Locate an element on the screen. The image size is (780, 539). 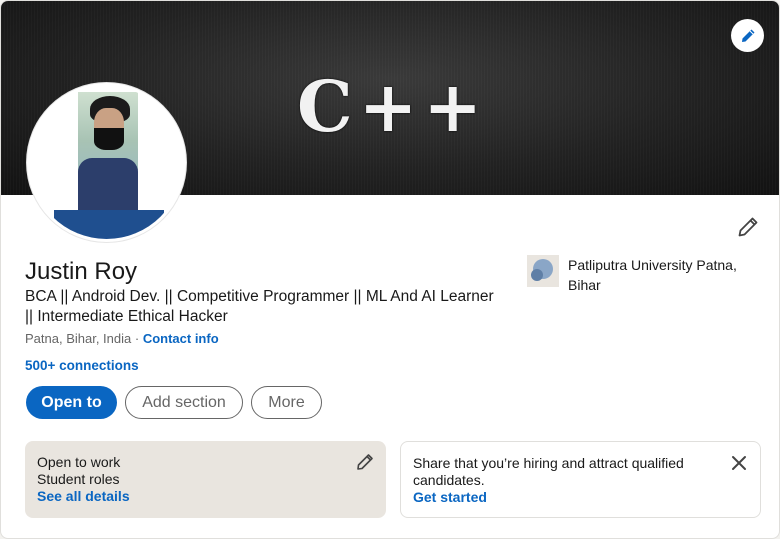
location-text: Patna, Bihar, India is located at coordinates (78, 338).